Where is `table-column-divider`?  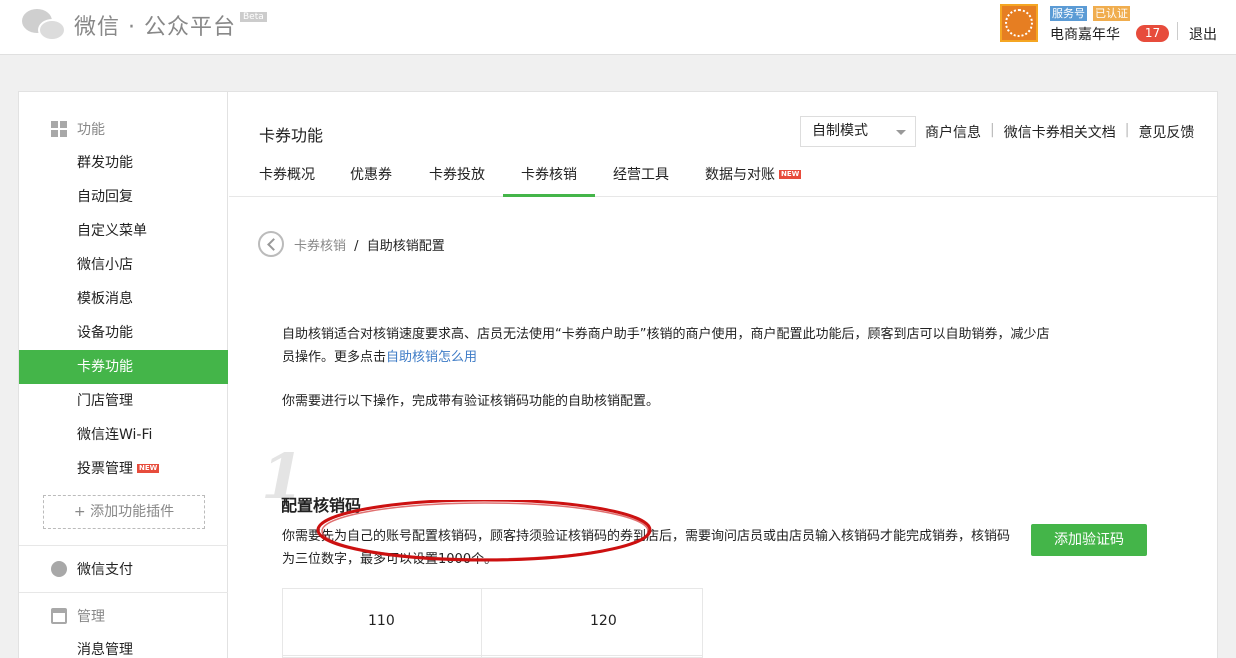
table-column-divider is located at coordinates (481, 623).